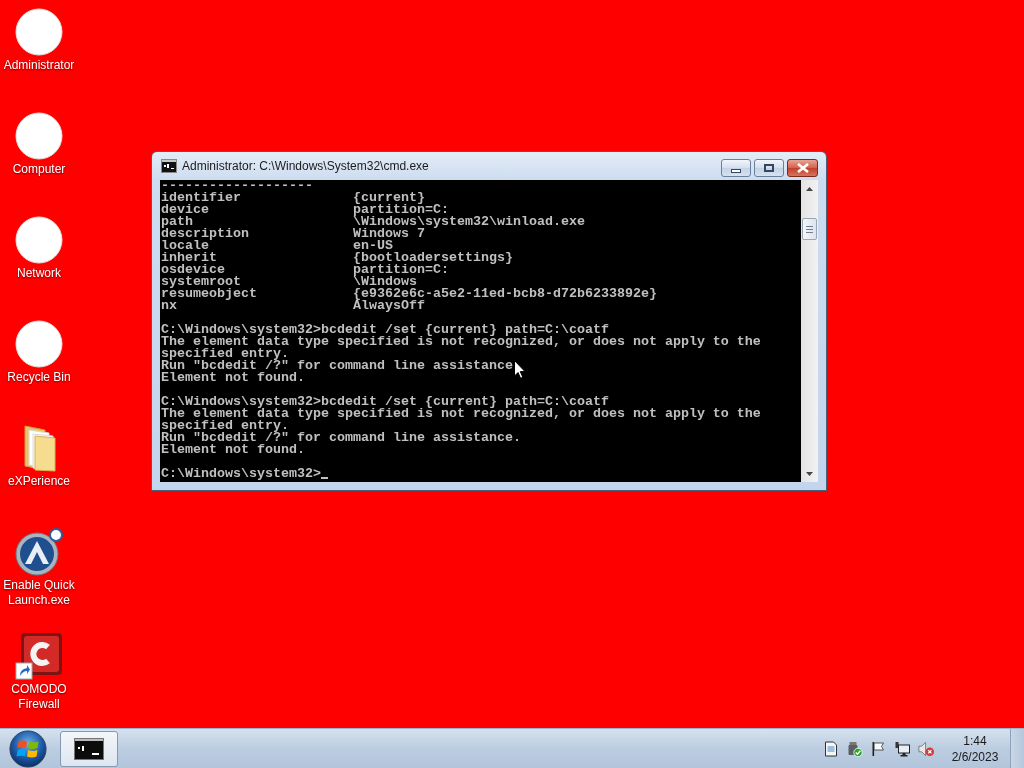 Image resolution: width=1024 pixels, height=768 pixels. I want to click on command-prompt: C:\Windows\system32>, so click(241, 474).